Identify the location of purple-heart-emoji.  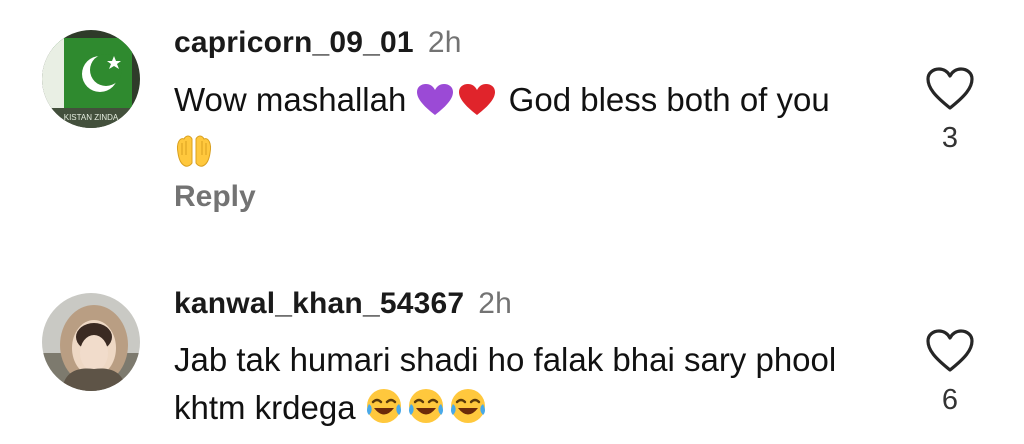
(435, 106).